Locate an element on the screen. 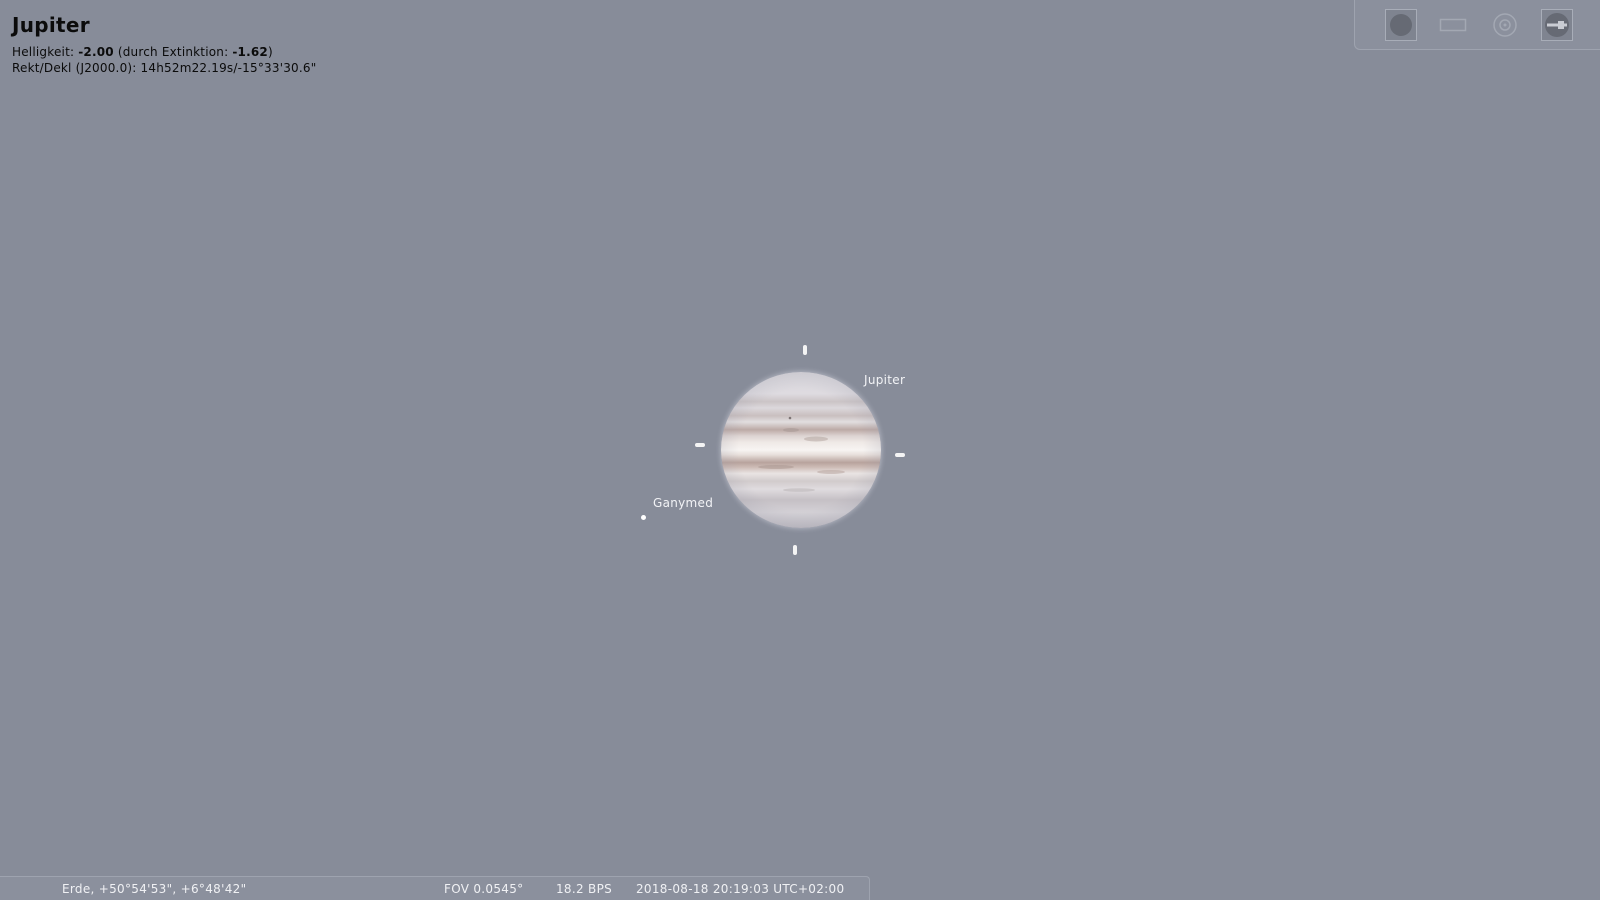 This screenshot has height=900, width=1600. planet-view-icon is located at coordinates (1401, 25).